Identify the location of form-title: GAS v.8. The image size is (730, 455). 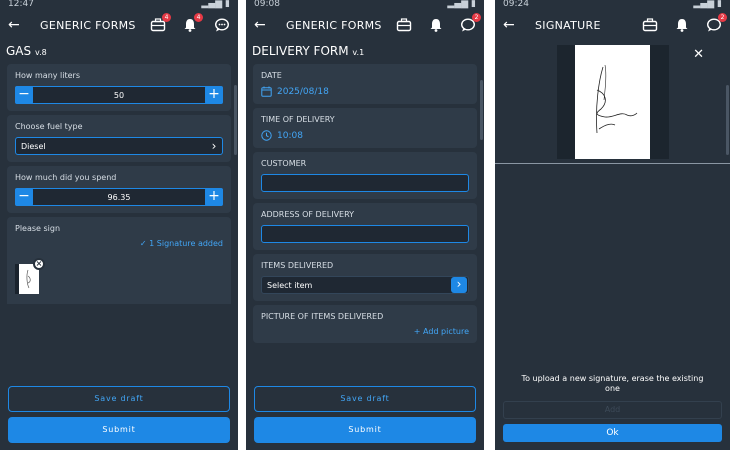
(26, 51).